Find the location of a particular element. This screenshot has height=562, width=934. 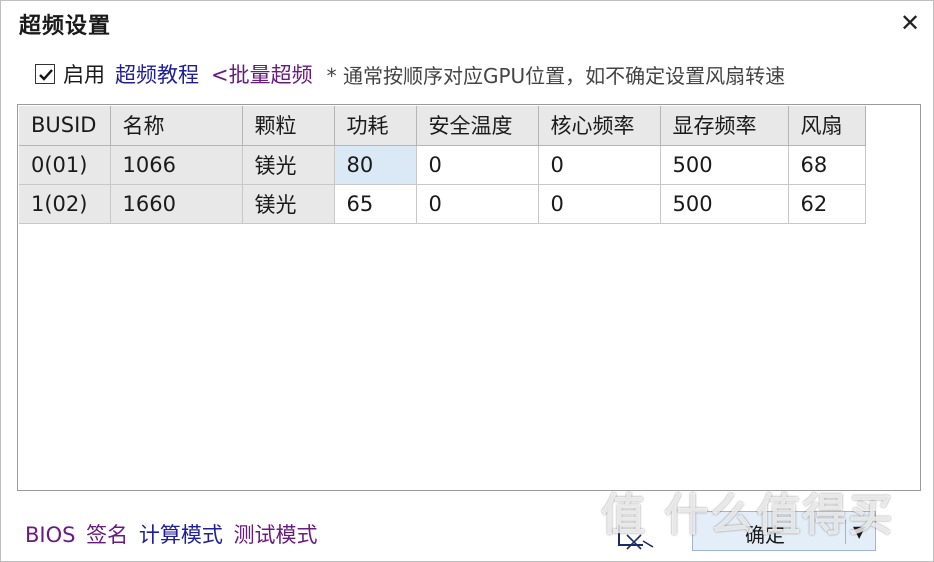

table-row: 0(01) 1066 镁光 80 0 0 500 68 is located at coordinates (442, 165).